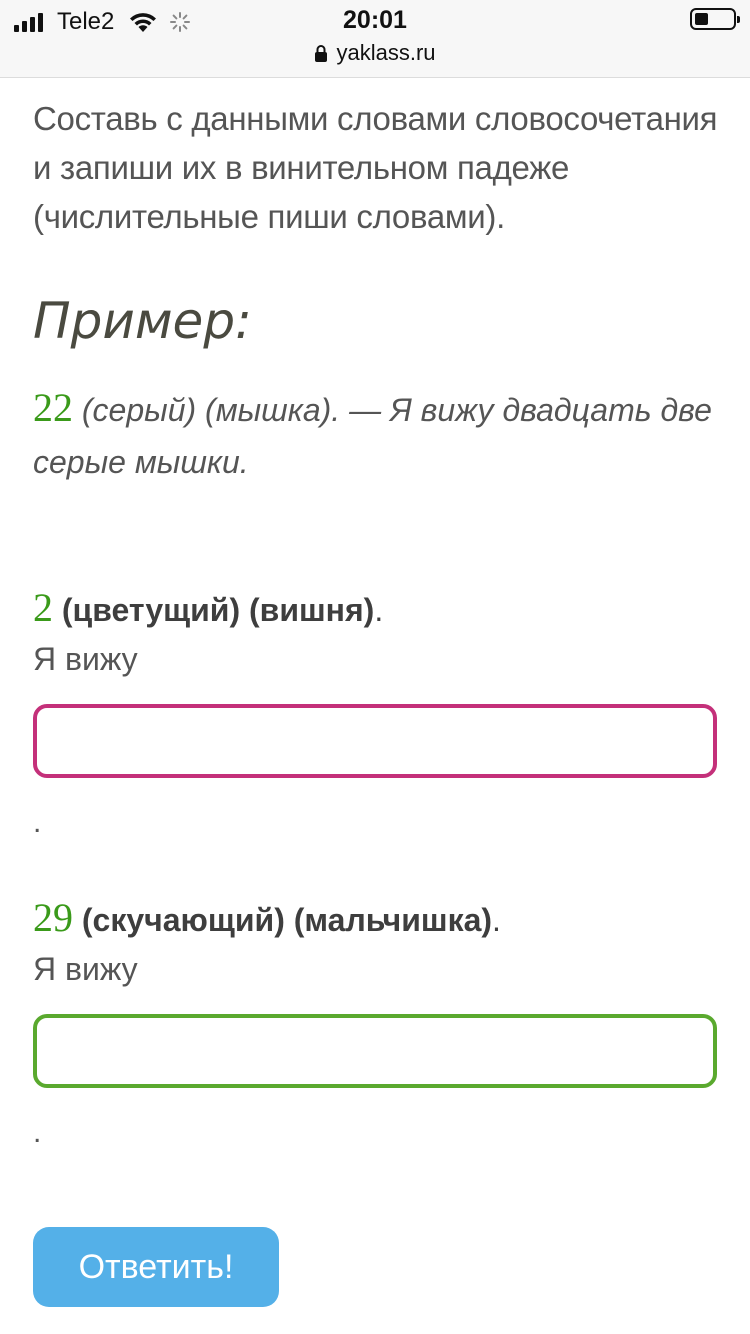 The image size is (750, 1334). What do you see at coordinates (85, 969) in the screenshot?
I see `task-2-sentence-start: Я вижу` at bounding box center [85, 969].